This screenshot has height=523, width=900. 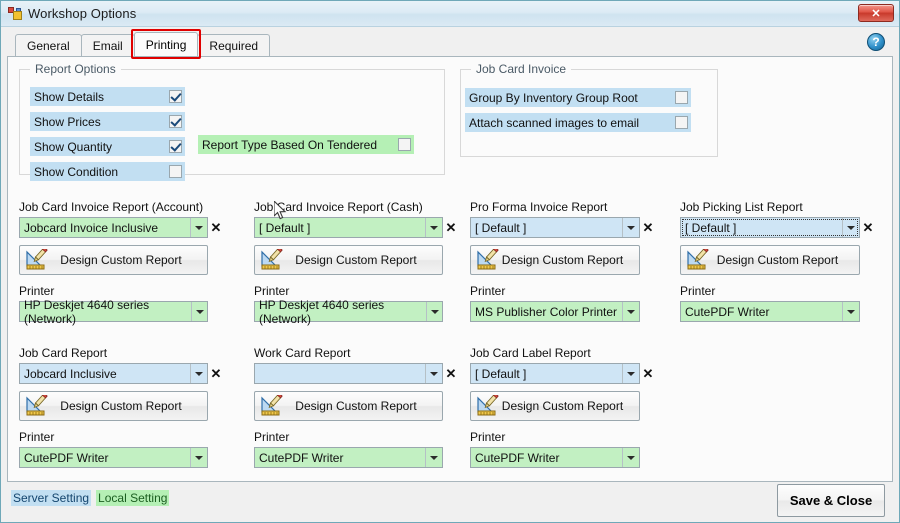 I want to click on jci-row-group-by-inventory-group-root: Group By Inventory Group Root, so click(x=578, y=97).